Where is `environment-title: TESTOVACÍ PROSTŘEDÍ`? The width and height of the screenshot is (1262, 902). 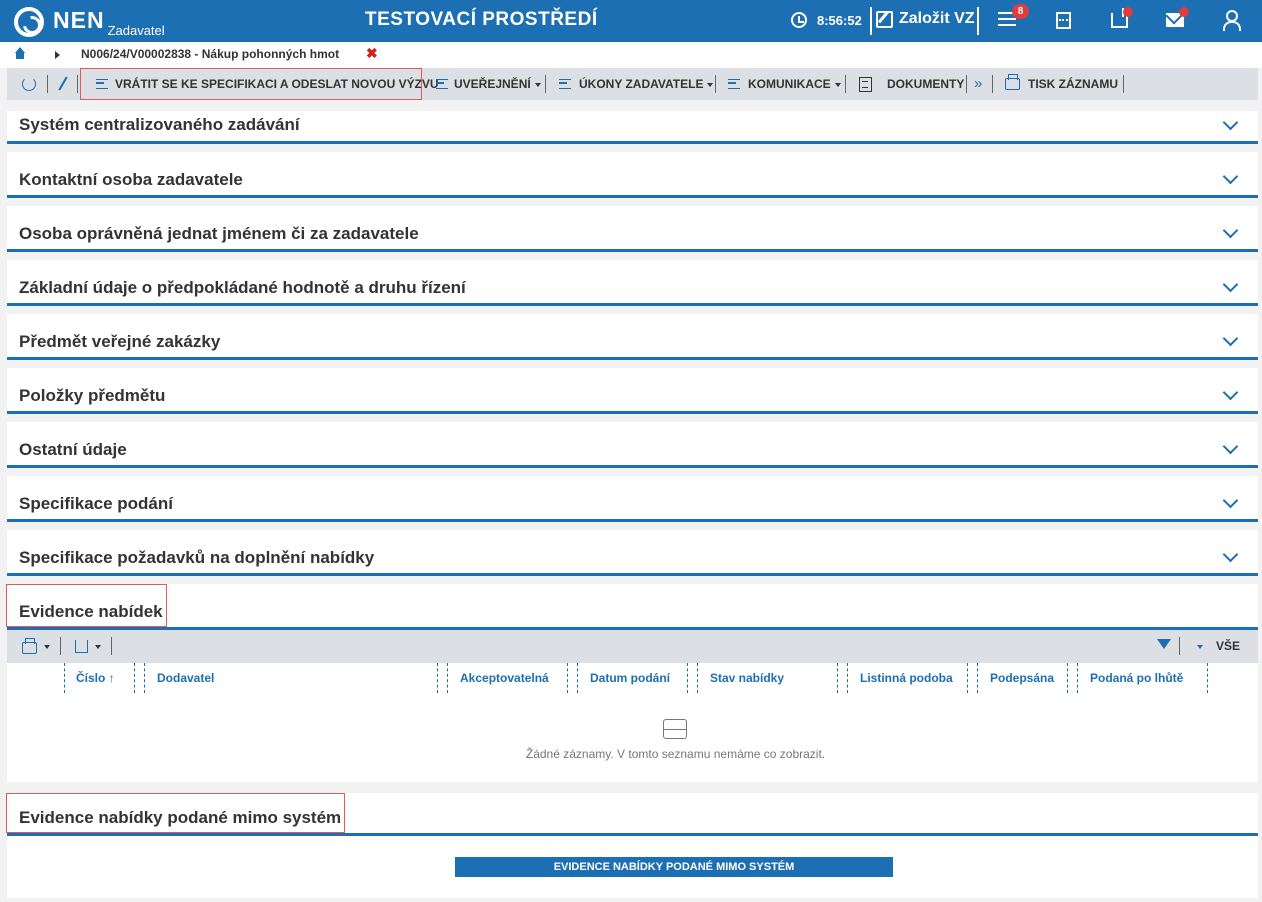 environment-title: TESTOVACÍ PROSTŘEDÍ is located at coordinates (481, 19).